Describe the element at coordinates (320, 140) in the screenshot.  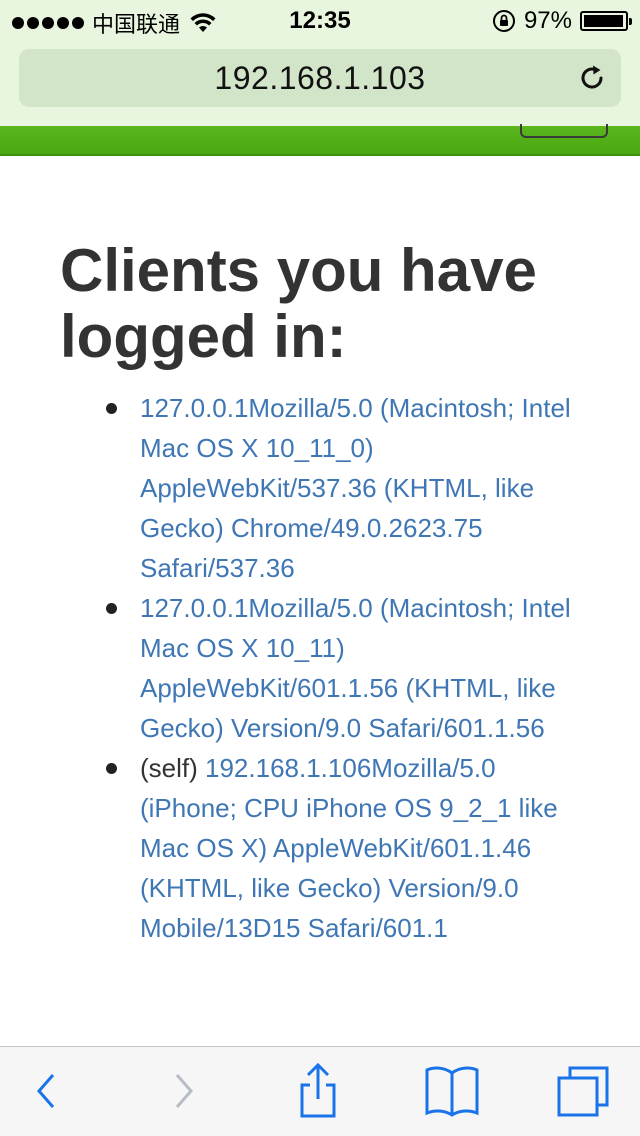
I see `site-navbar` at that location.